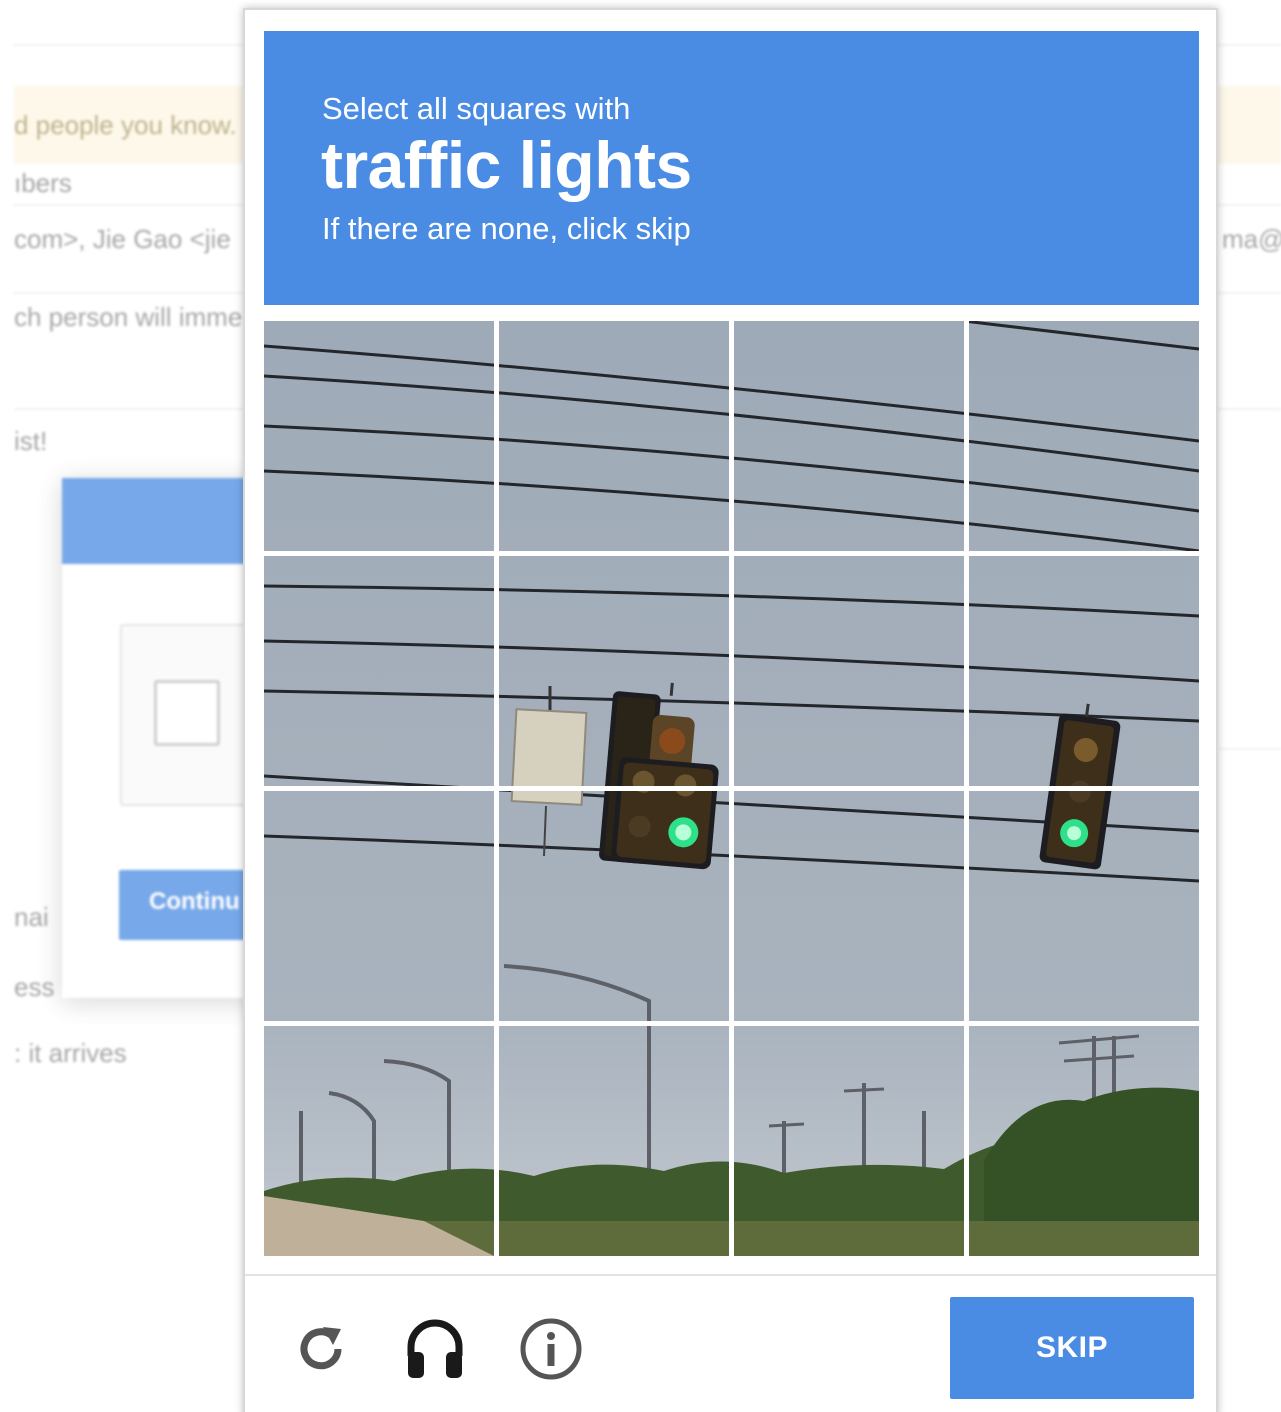  What do you see at coordinates (1249, 749) in the screenshot?
I see `divider` at bounding box center [1249, 749].